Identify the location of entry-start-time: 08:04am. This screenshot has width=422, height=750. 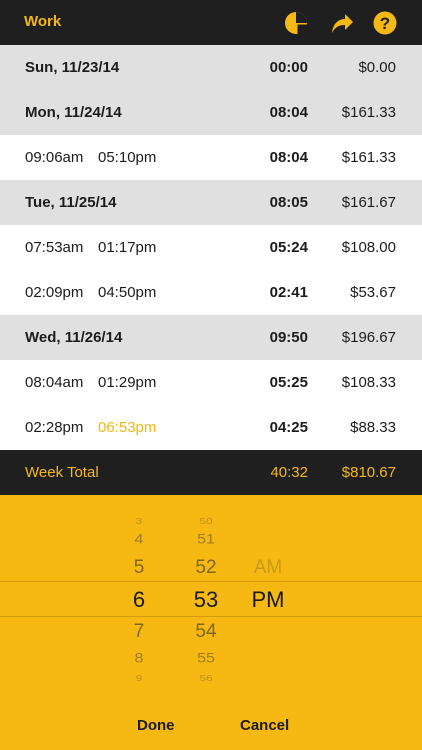
(54, 382).